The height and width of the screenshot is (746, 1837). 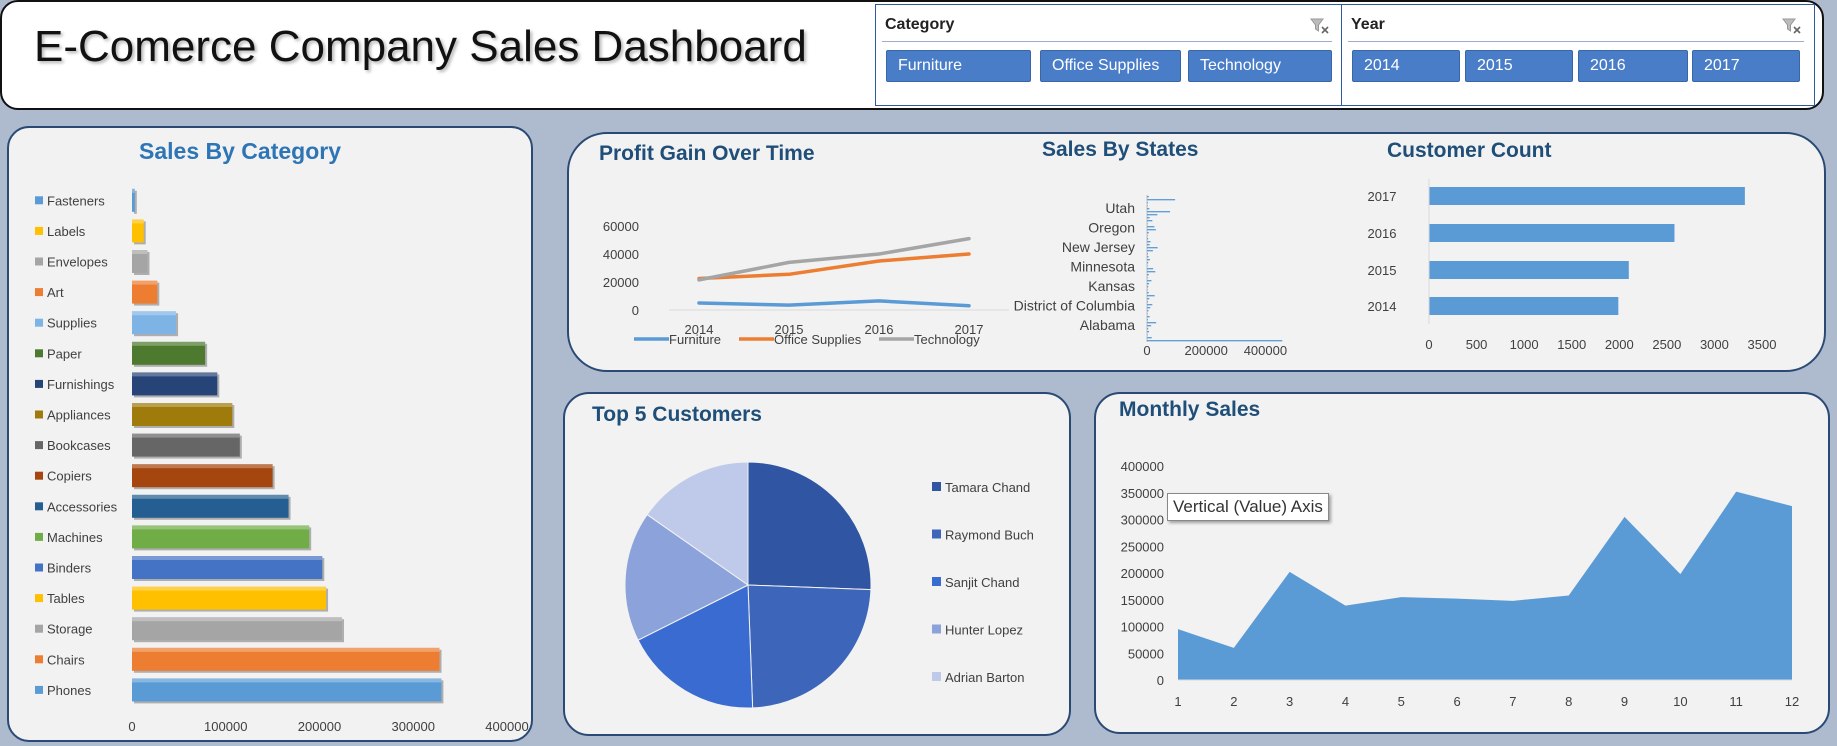 What do you see at coordinates (1633, 66) in the screenshot?
I see `year-option-2016: 2016` at bounding box center [1633, 66].